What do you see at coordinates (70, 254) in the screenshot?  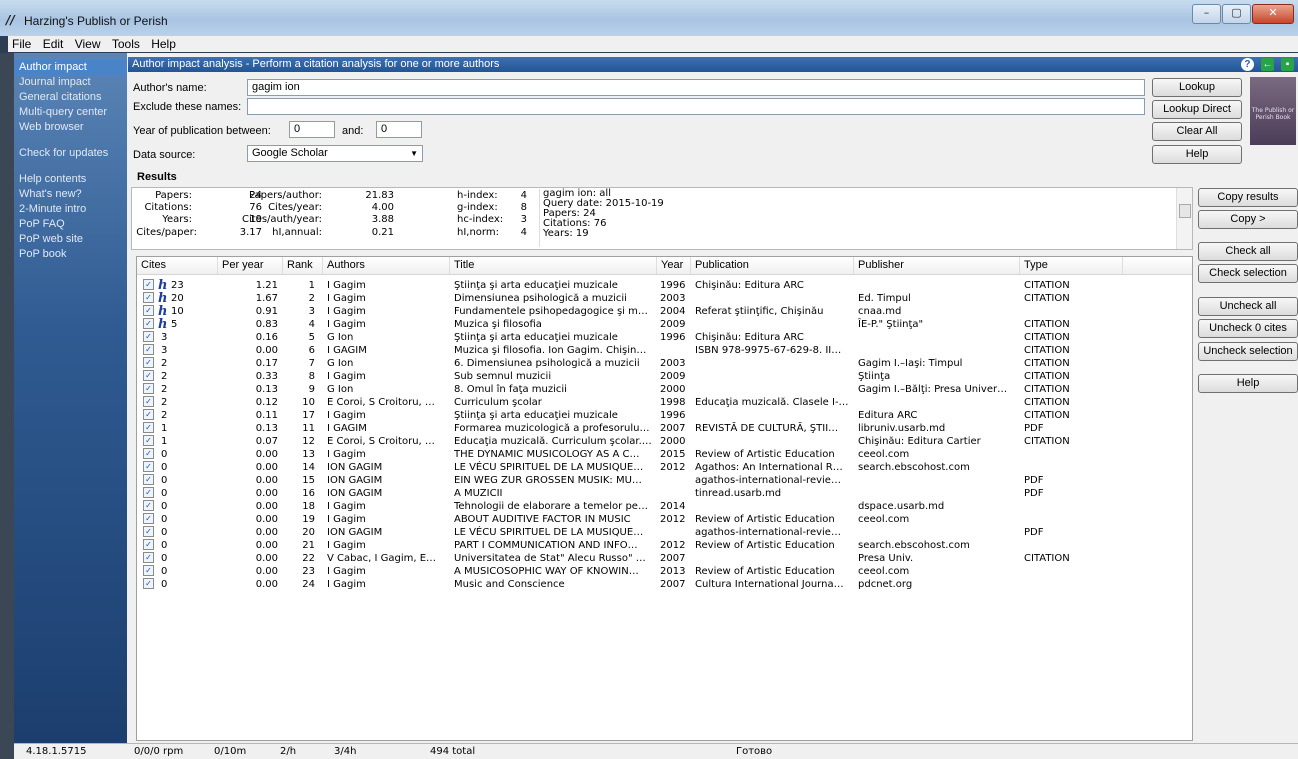 I see `sidebar-item-book: PoP book` at bounding box center [70, 254].